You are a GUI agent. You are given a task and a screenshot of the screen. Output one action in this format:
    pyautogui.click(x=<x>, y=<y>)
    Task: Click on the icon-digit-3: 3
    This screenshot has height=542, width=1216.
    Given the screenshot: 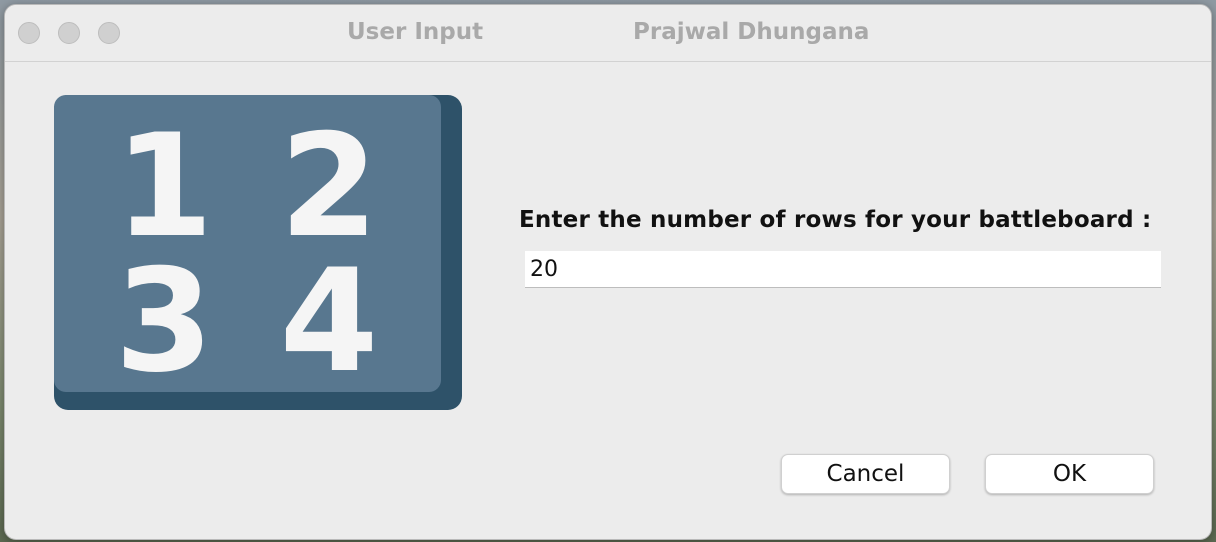 What is the action you would take?
    pyautogui.click(x=164, y=321)
    